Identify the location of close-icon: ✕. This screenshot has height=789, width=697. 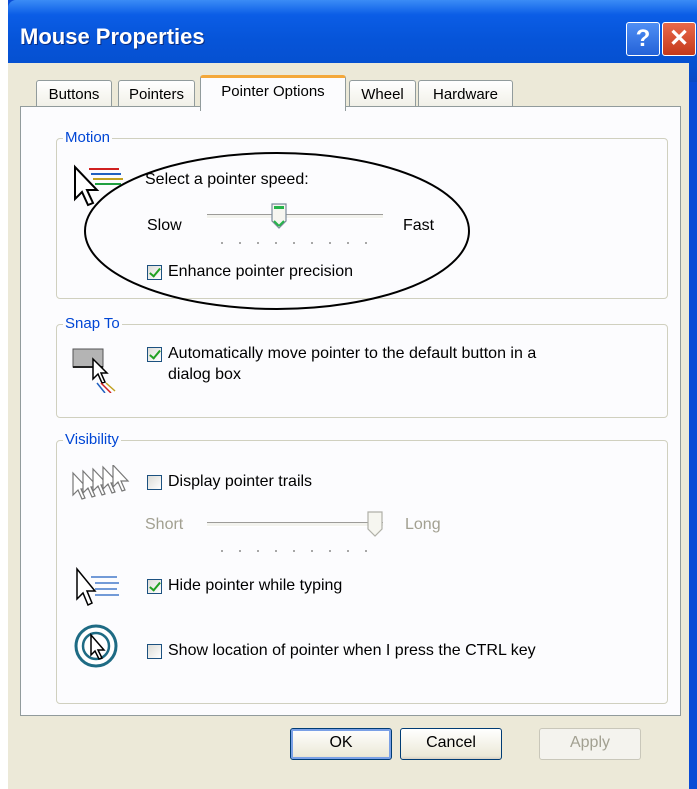
(679, 38).